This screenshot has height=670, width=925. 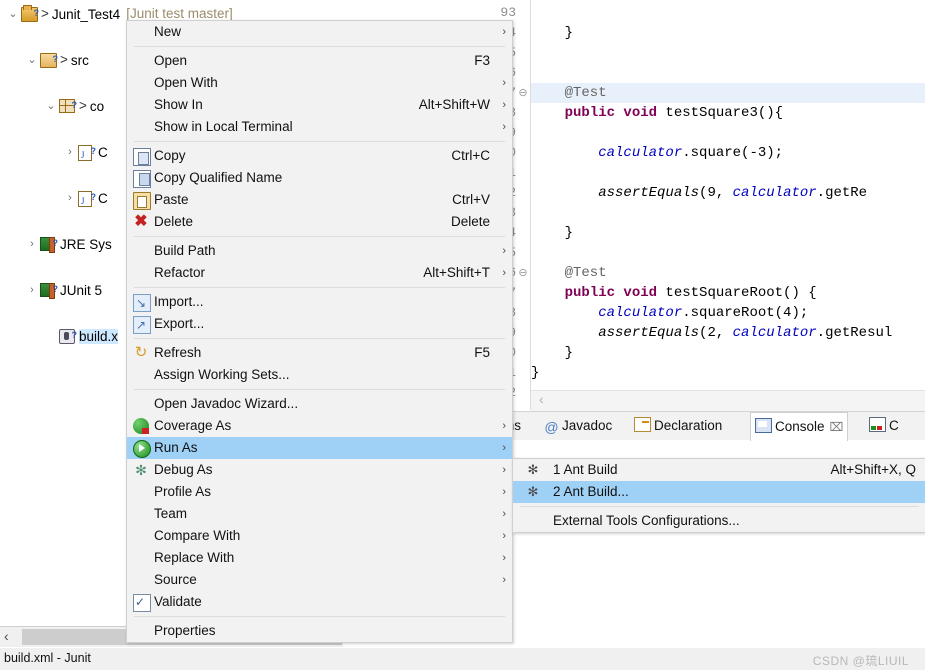 I want to click on menu-item-team: Team ›, so click(x=319, y=514).